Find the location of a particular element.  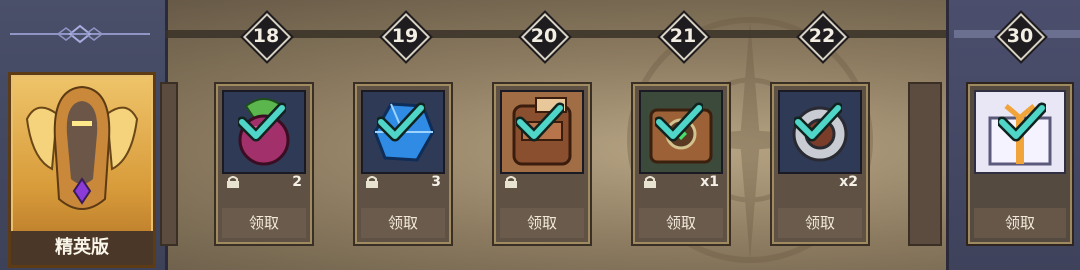

reward-card-20: 领取 is located at coordinates (542, 164).